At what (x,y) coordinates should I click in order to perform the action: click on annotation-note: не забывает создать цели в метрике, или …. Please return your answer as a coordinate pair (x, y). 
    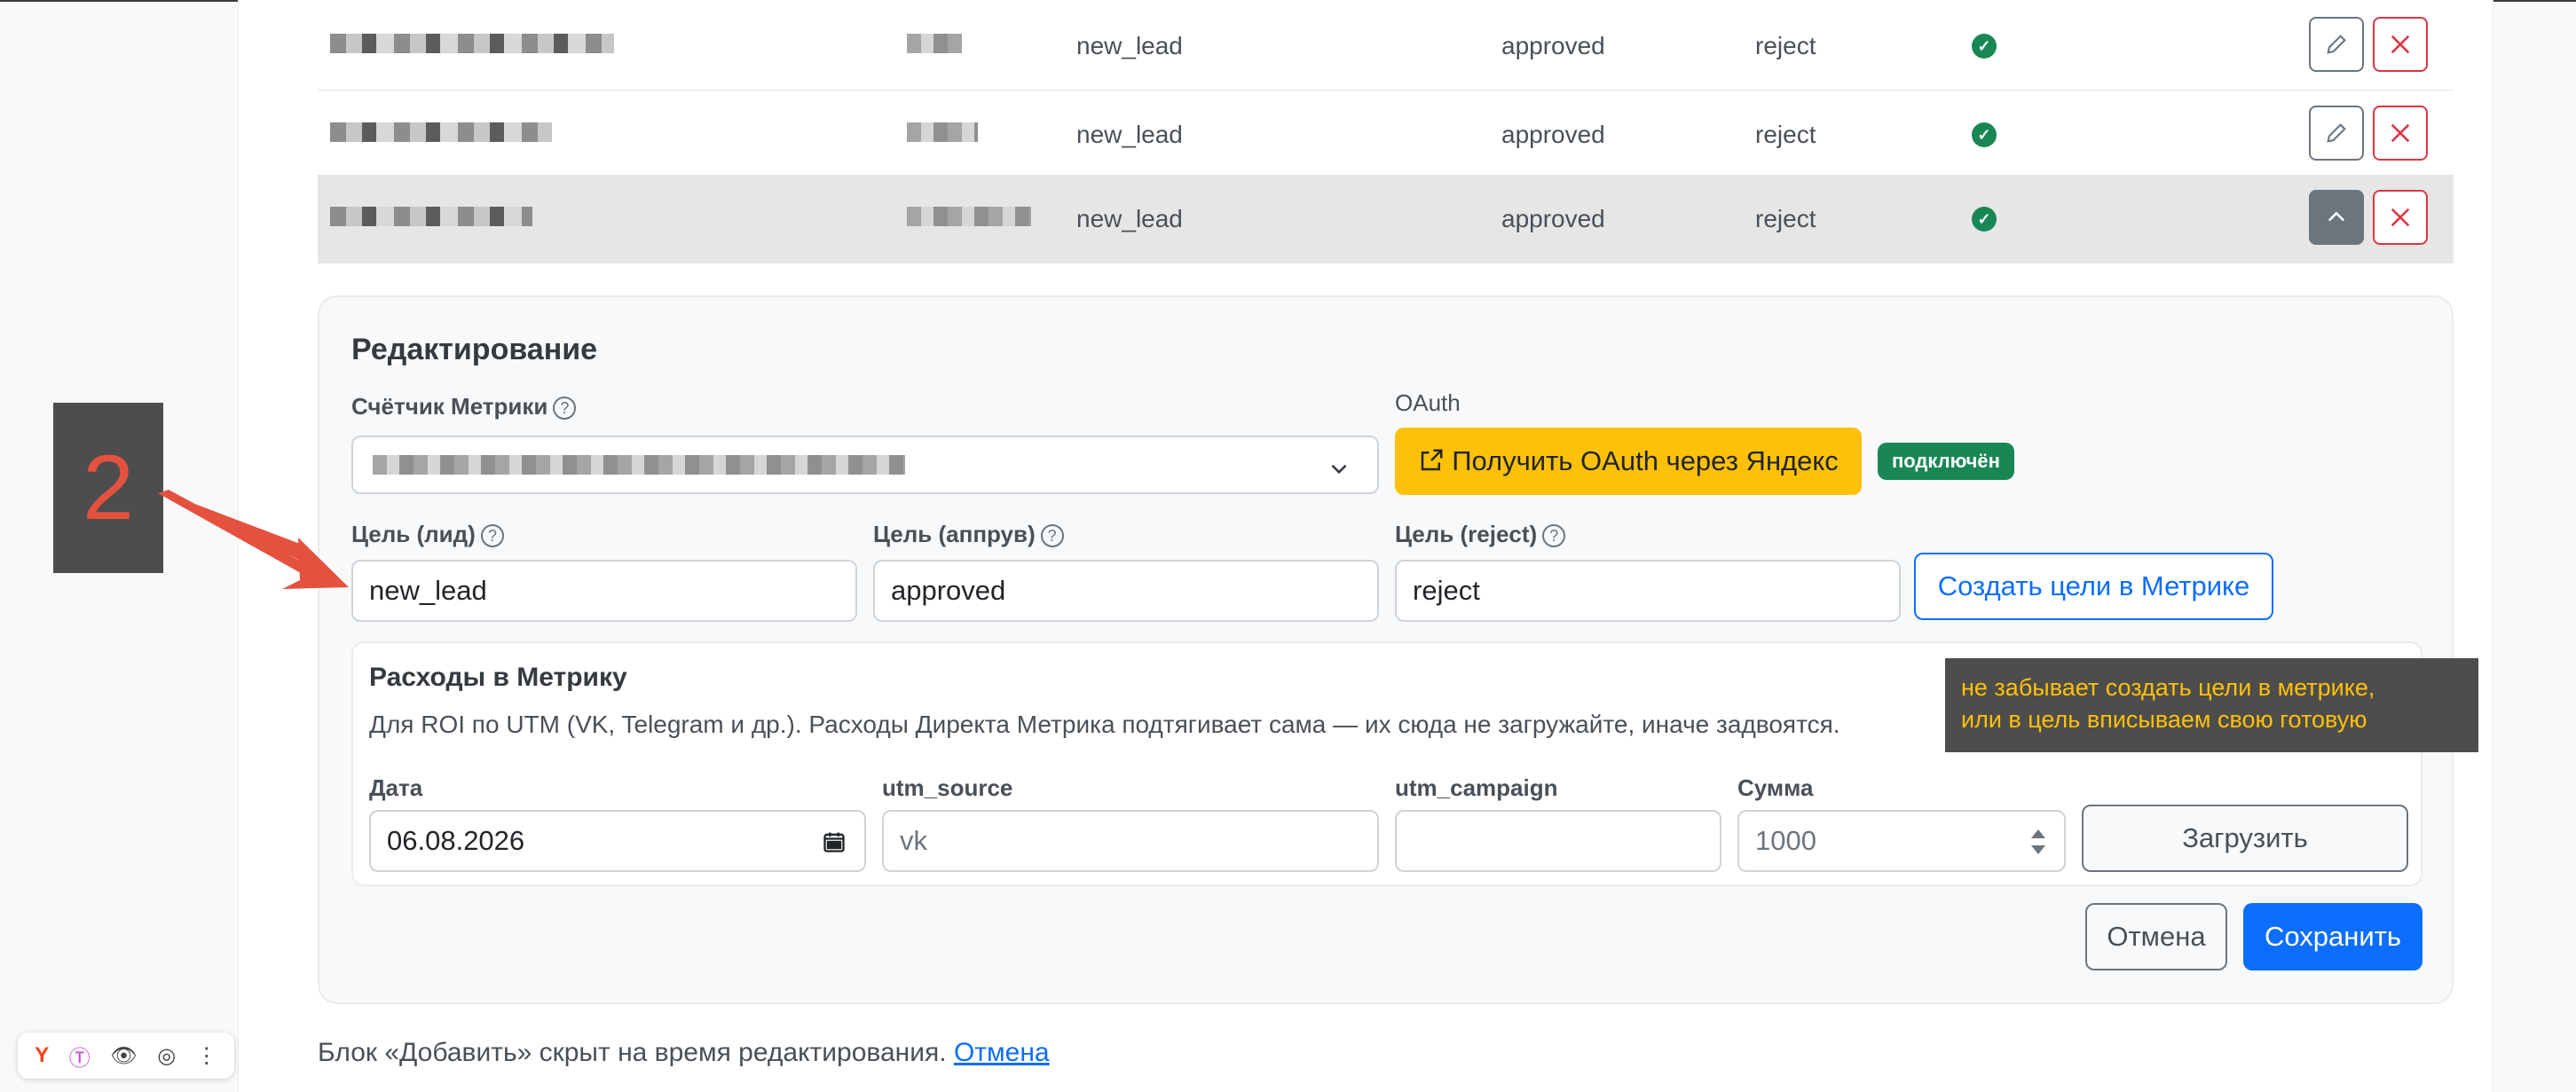
    Looking at the image, I should click on (2211, 705).